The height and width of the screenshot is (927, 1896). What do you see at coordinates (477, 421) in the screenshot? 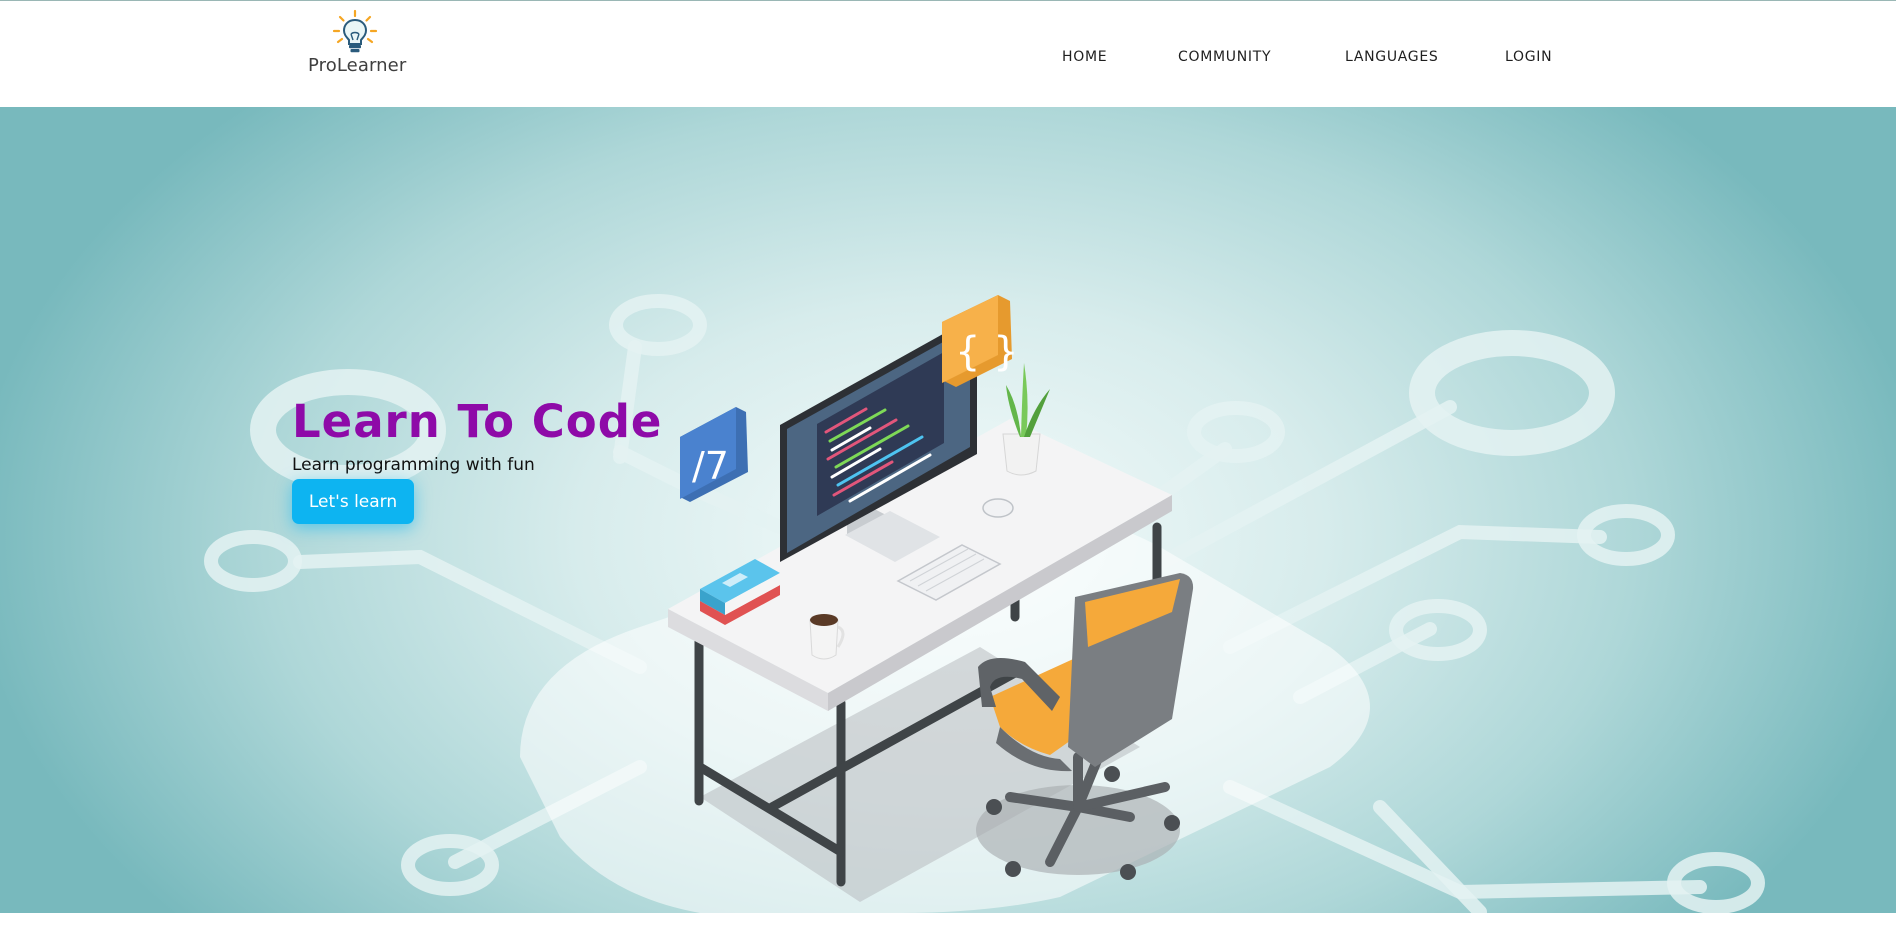
I see `hero-title: Learn To Code` at bounding box center [477, 421].